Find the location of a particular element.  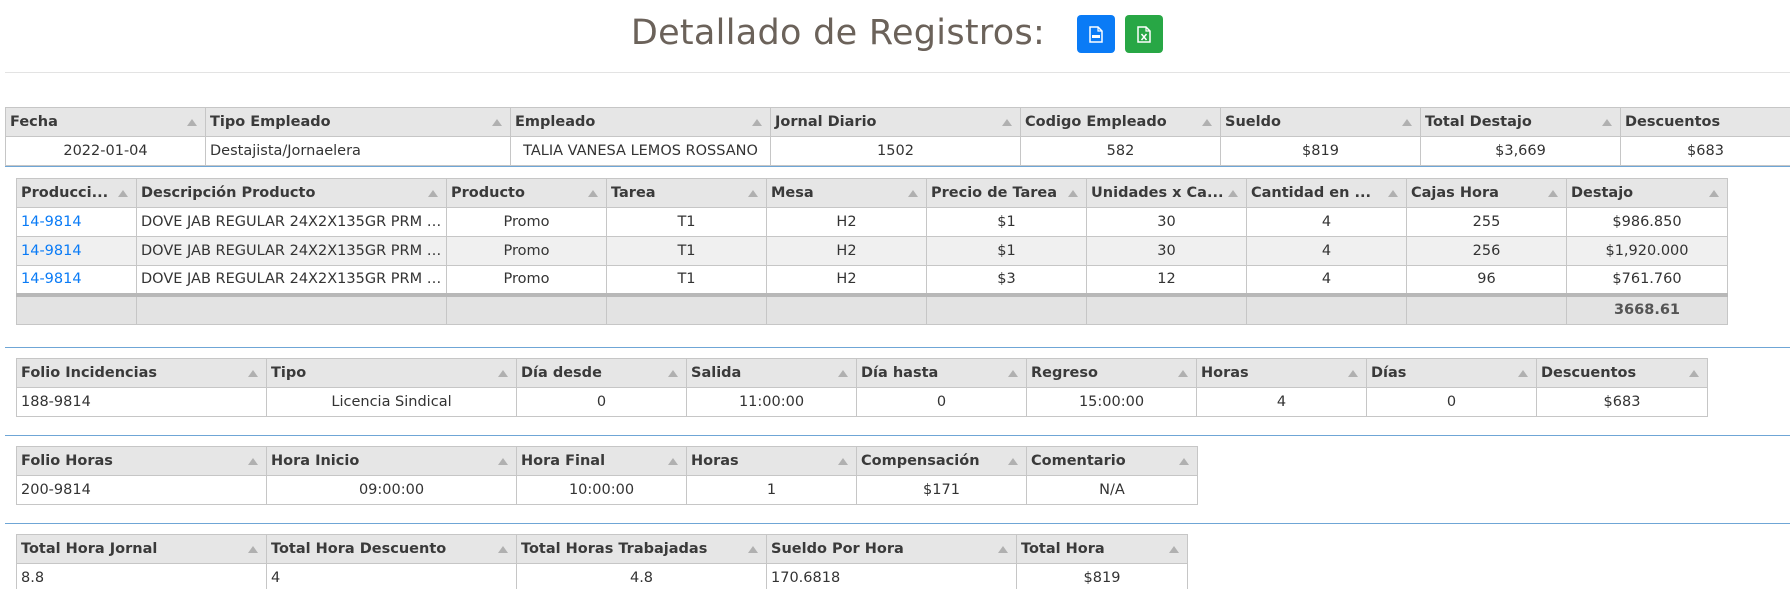

col-tipo-empleado: Tipo Empleado is located at coordinates (358, 122).